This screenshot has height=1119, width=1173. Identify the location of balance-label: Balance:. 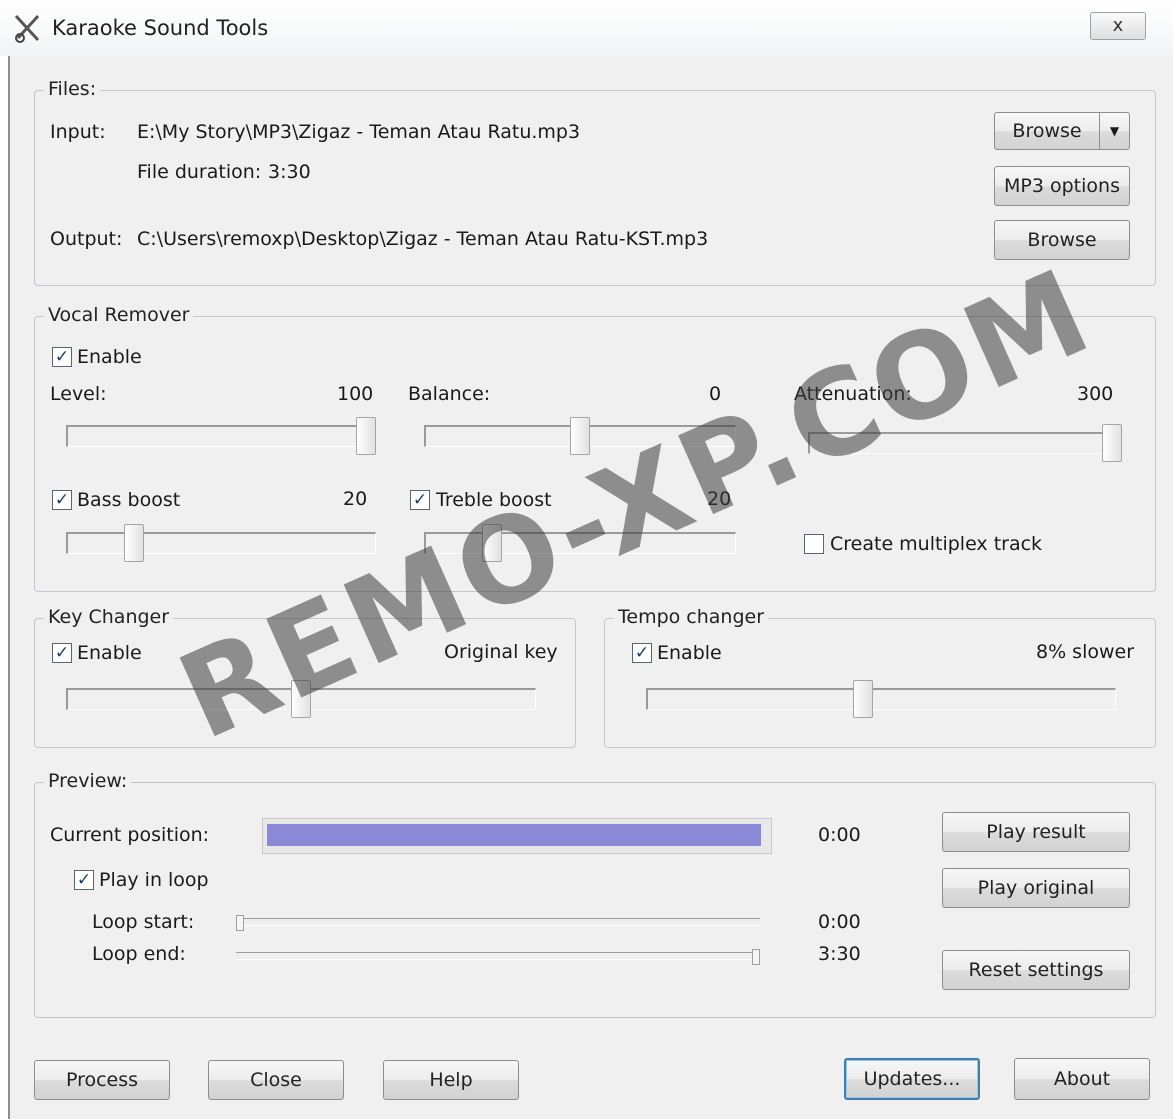
(449, 394).